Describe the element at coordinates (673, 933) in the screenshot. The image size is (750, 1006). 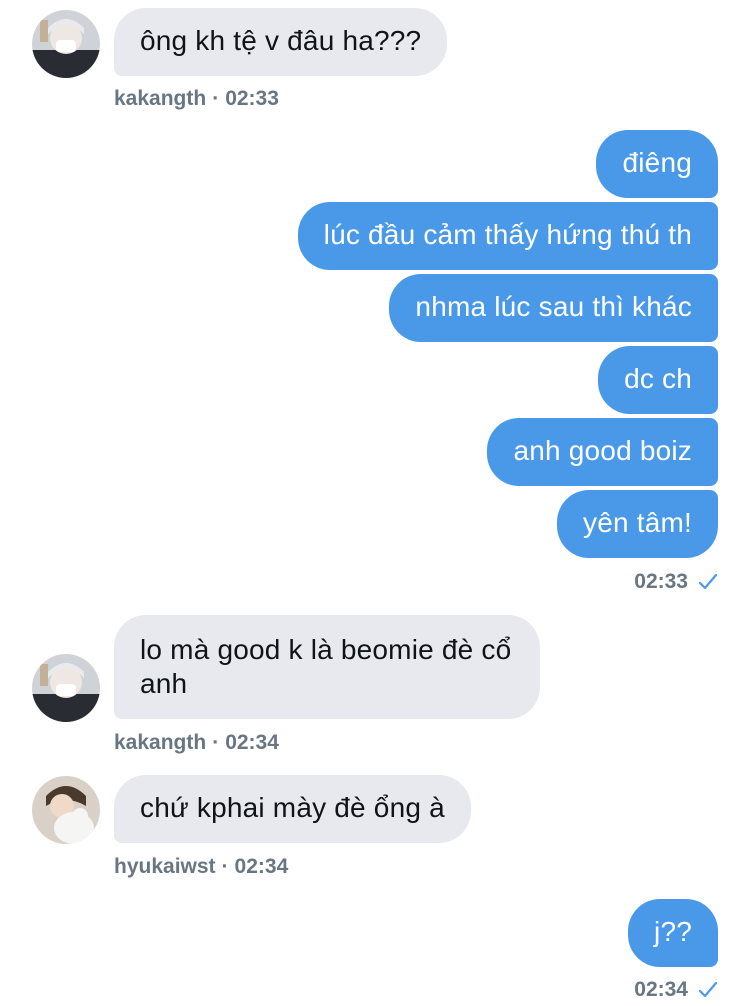
I see `message-bubble-outgoing: j??` at that location.